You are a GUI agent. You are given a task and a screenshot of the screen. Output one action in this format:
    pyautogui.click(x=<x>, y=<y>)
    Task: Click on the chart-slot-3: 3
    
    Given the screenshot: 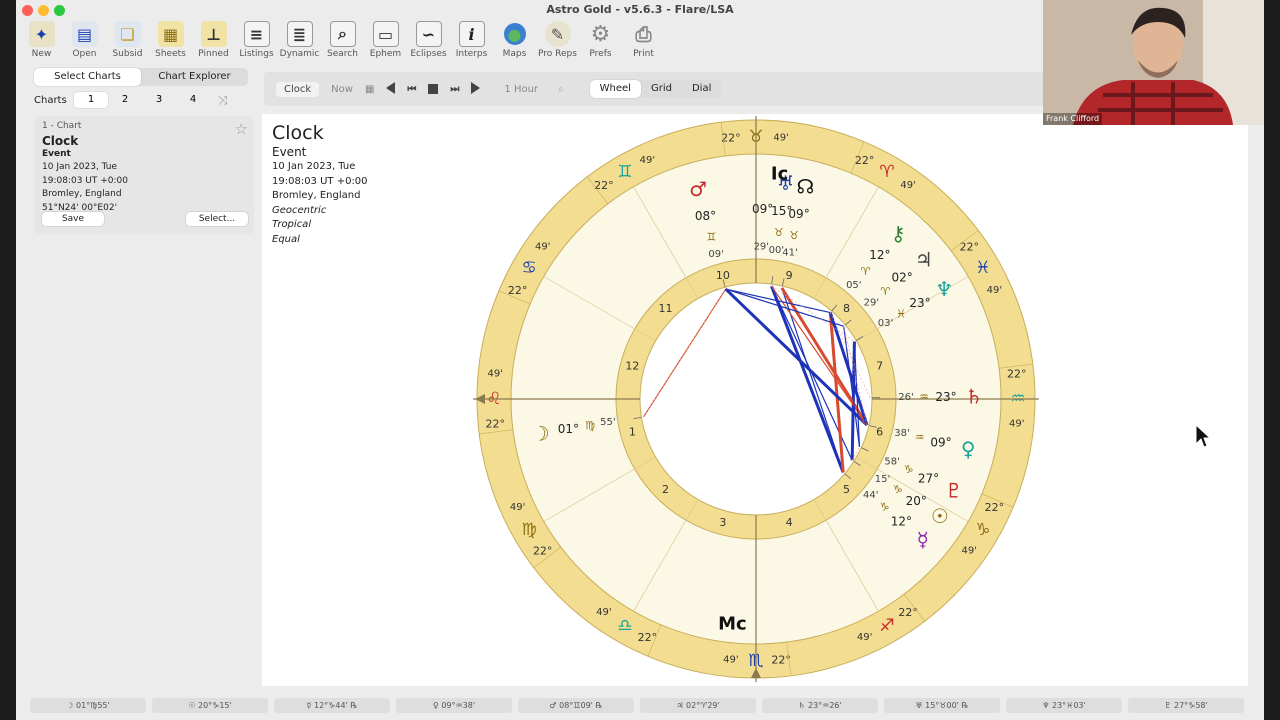 What is the action you would take?
    pyautogui.click(x=159, y=100)
    